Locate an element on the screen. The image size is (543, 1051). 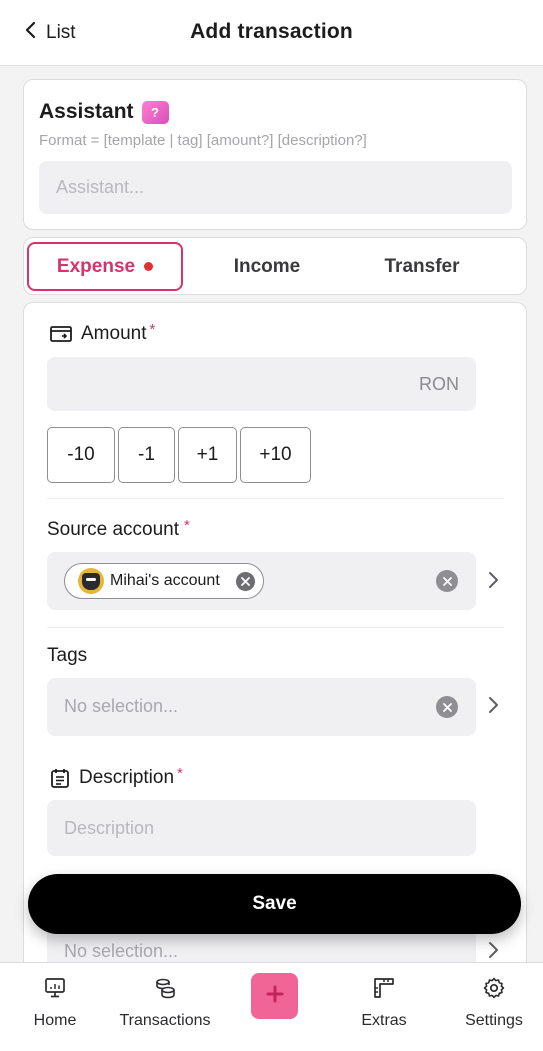
gear-icon is located at coordinates (494, 990).